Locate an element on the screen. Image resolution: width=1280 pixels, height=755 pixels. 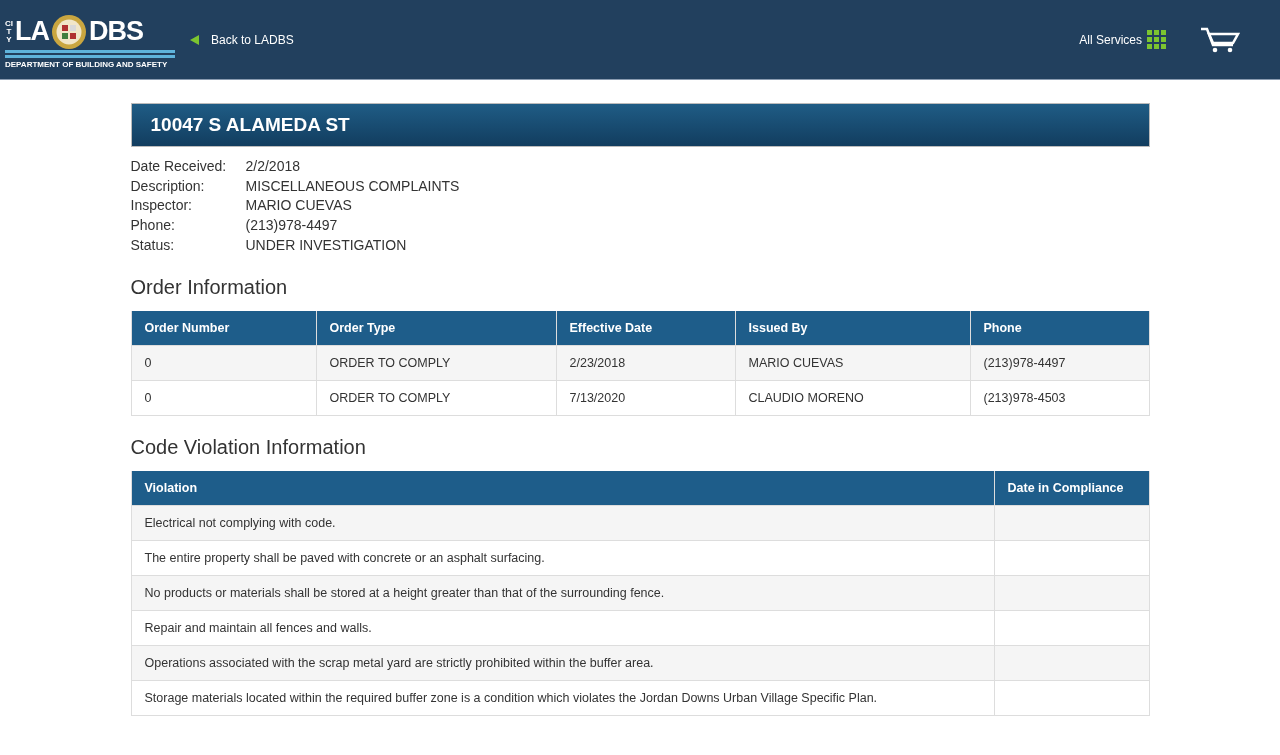
back-link: Back to LADBS is located at coordinates (252, 39).